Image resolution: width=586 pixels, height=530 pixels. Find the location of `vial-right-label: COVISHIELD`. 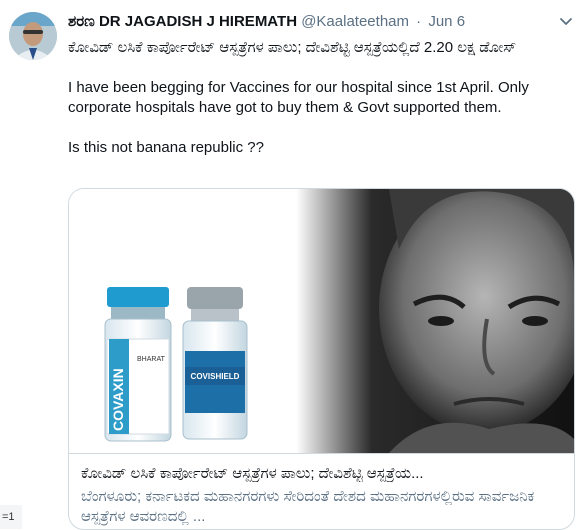

vial-right-label: COVISHIELD is located at coordinates (215, 376).